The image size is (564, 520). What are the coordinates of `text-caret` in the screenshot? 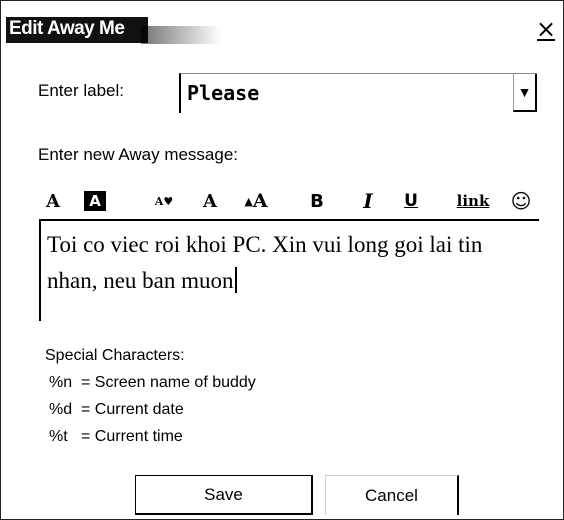 It's located at (235, 280).